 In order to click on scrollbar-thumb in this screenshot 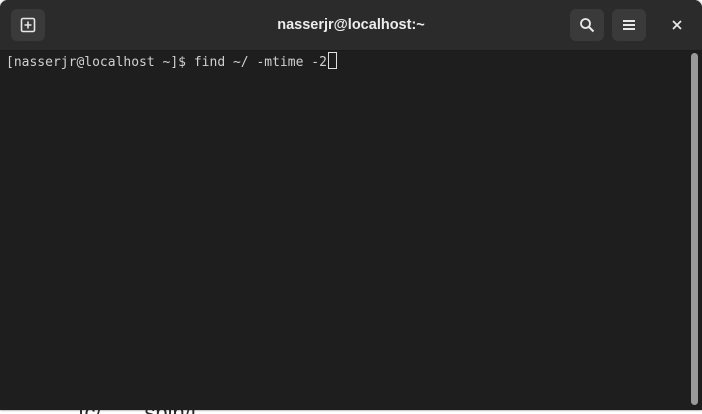, I will do `click(694, 229)`.